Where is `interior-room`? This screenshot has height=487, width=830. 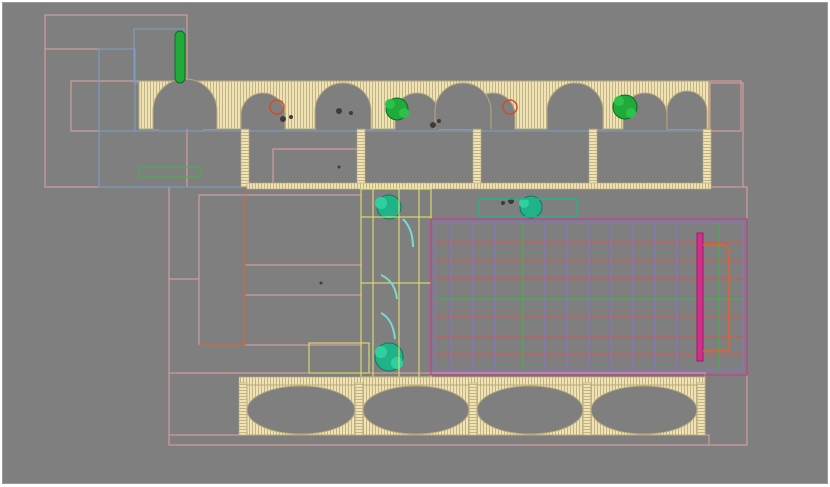 interior-room is located at coordinates (250, 256).